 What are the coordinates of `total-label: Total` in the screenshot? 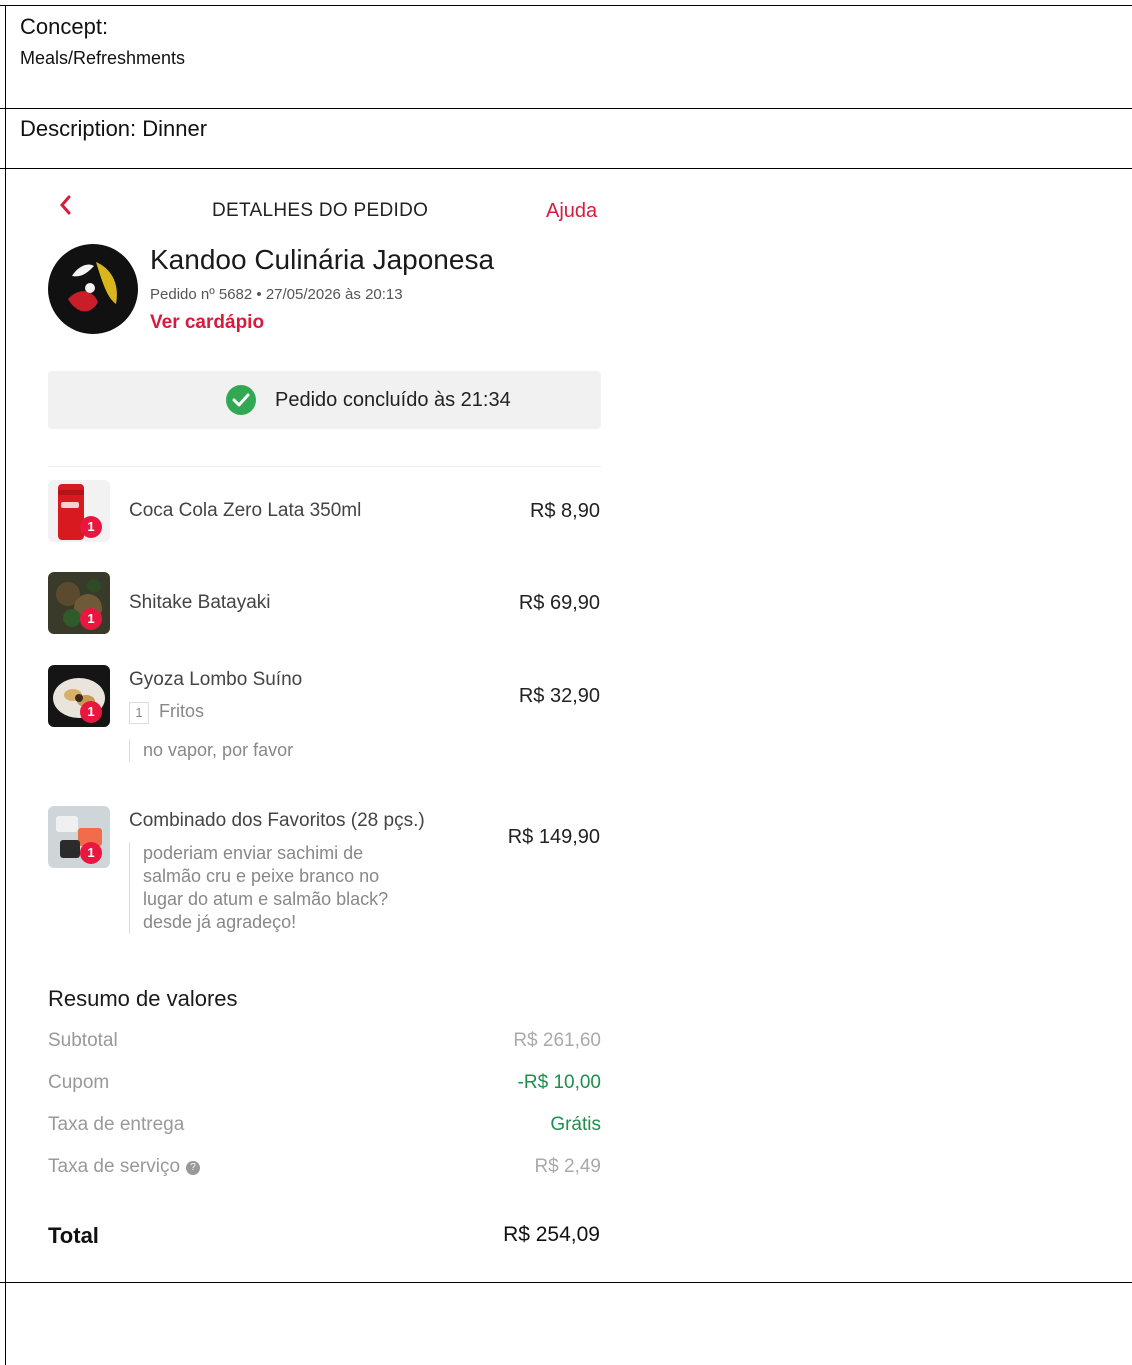 It's located at (73, 1235).